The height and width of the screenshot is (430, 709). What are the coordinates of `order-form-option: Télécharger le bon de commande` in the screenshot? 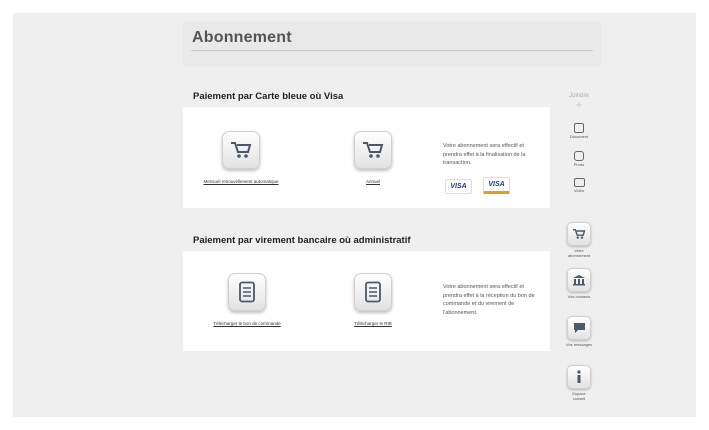 It's located at (247, 299).